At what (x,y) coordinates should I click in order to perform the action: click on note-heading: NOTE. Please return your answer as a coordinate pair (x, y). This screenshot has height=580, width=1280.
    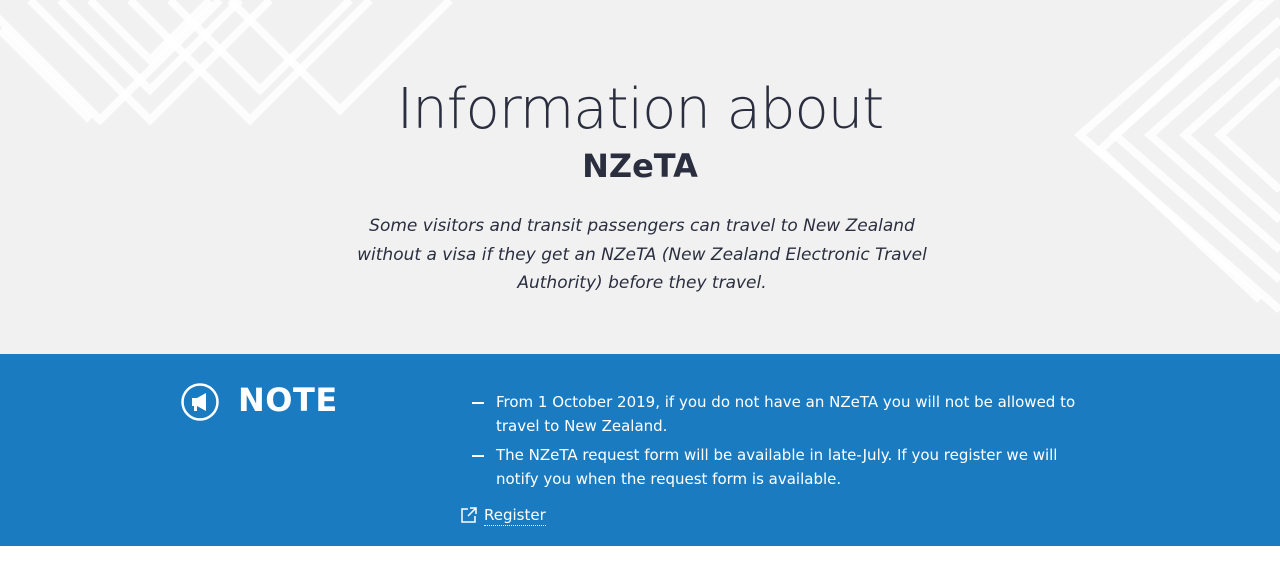
    Looking at the image, I should click on (288, 400).